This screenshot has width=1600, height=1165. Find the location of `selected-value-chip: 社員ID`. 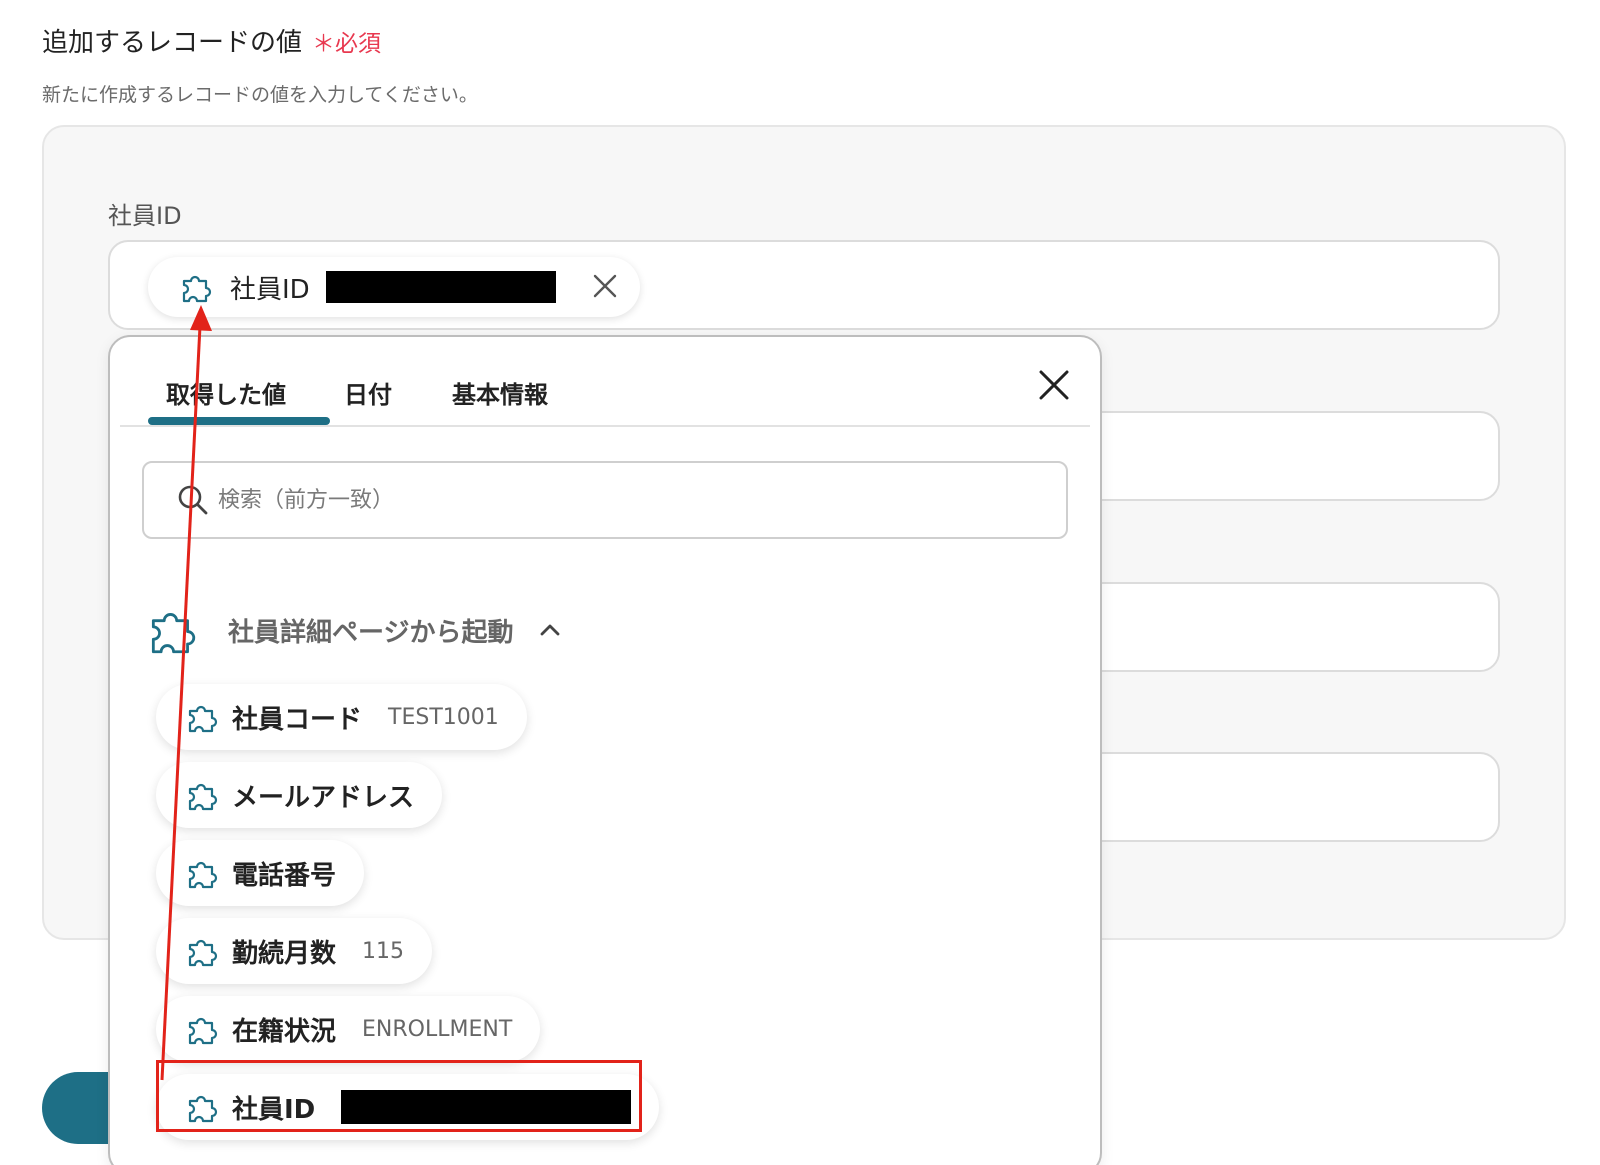

selected-value-chip: 社員ID is located at coordinates (394, 287).